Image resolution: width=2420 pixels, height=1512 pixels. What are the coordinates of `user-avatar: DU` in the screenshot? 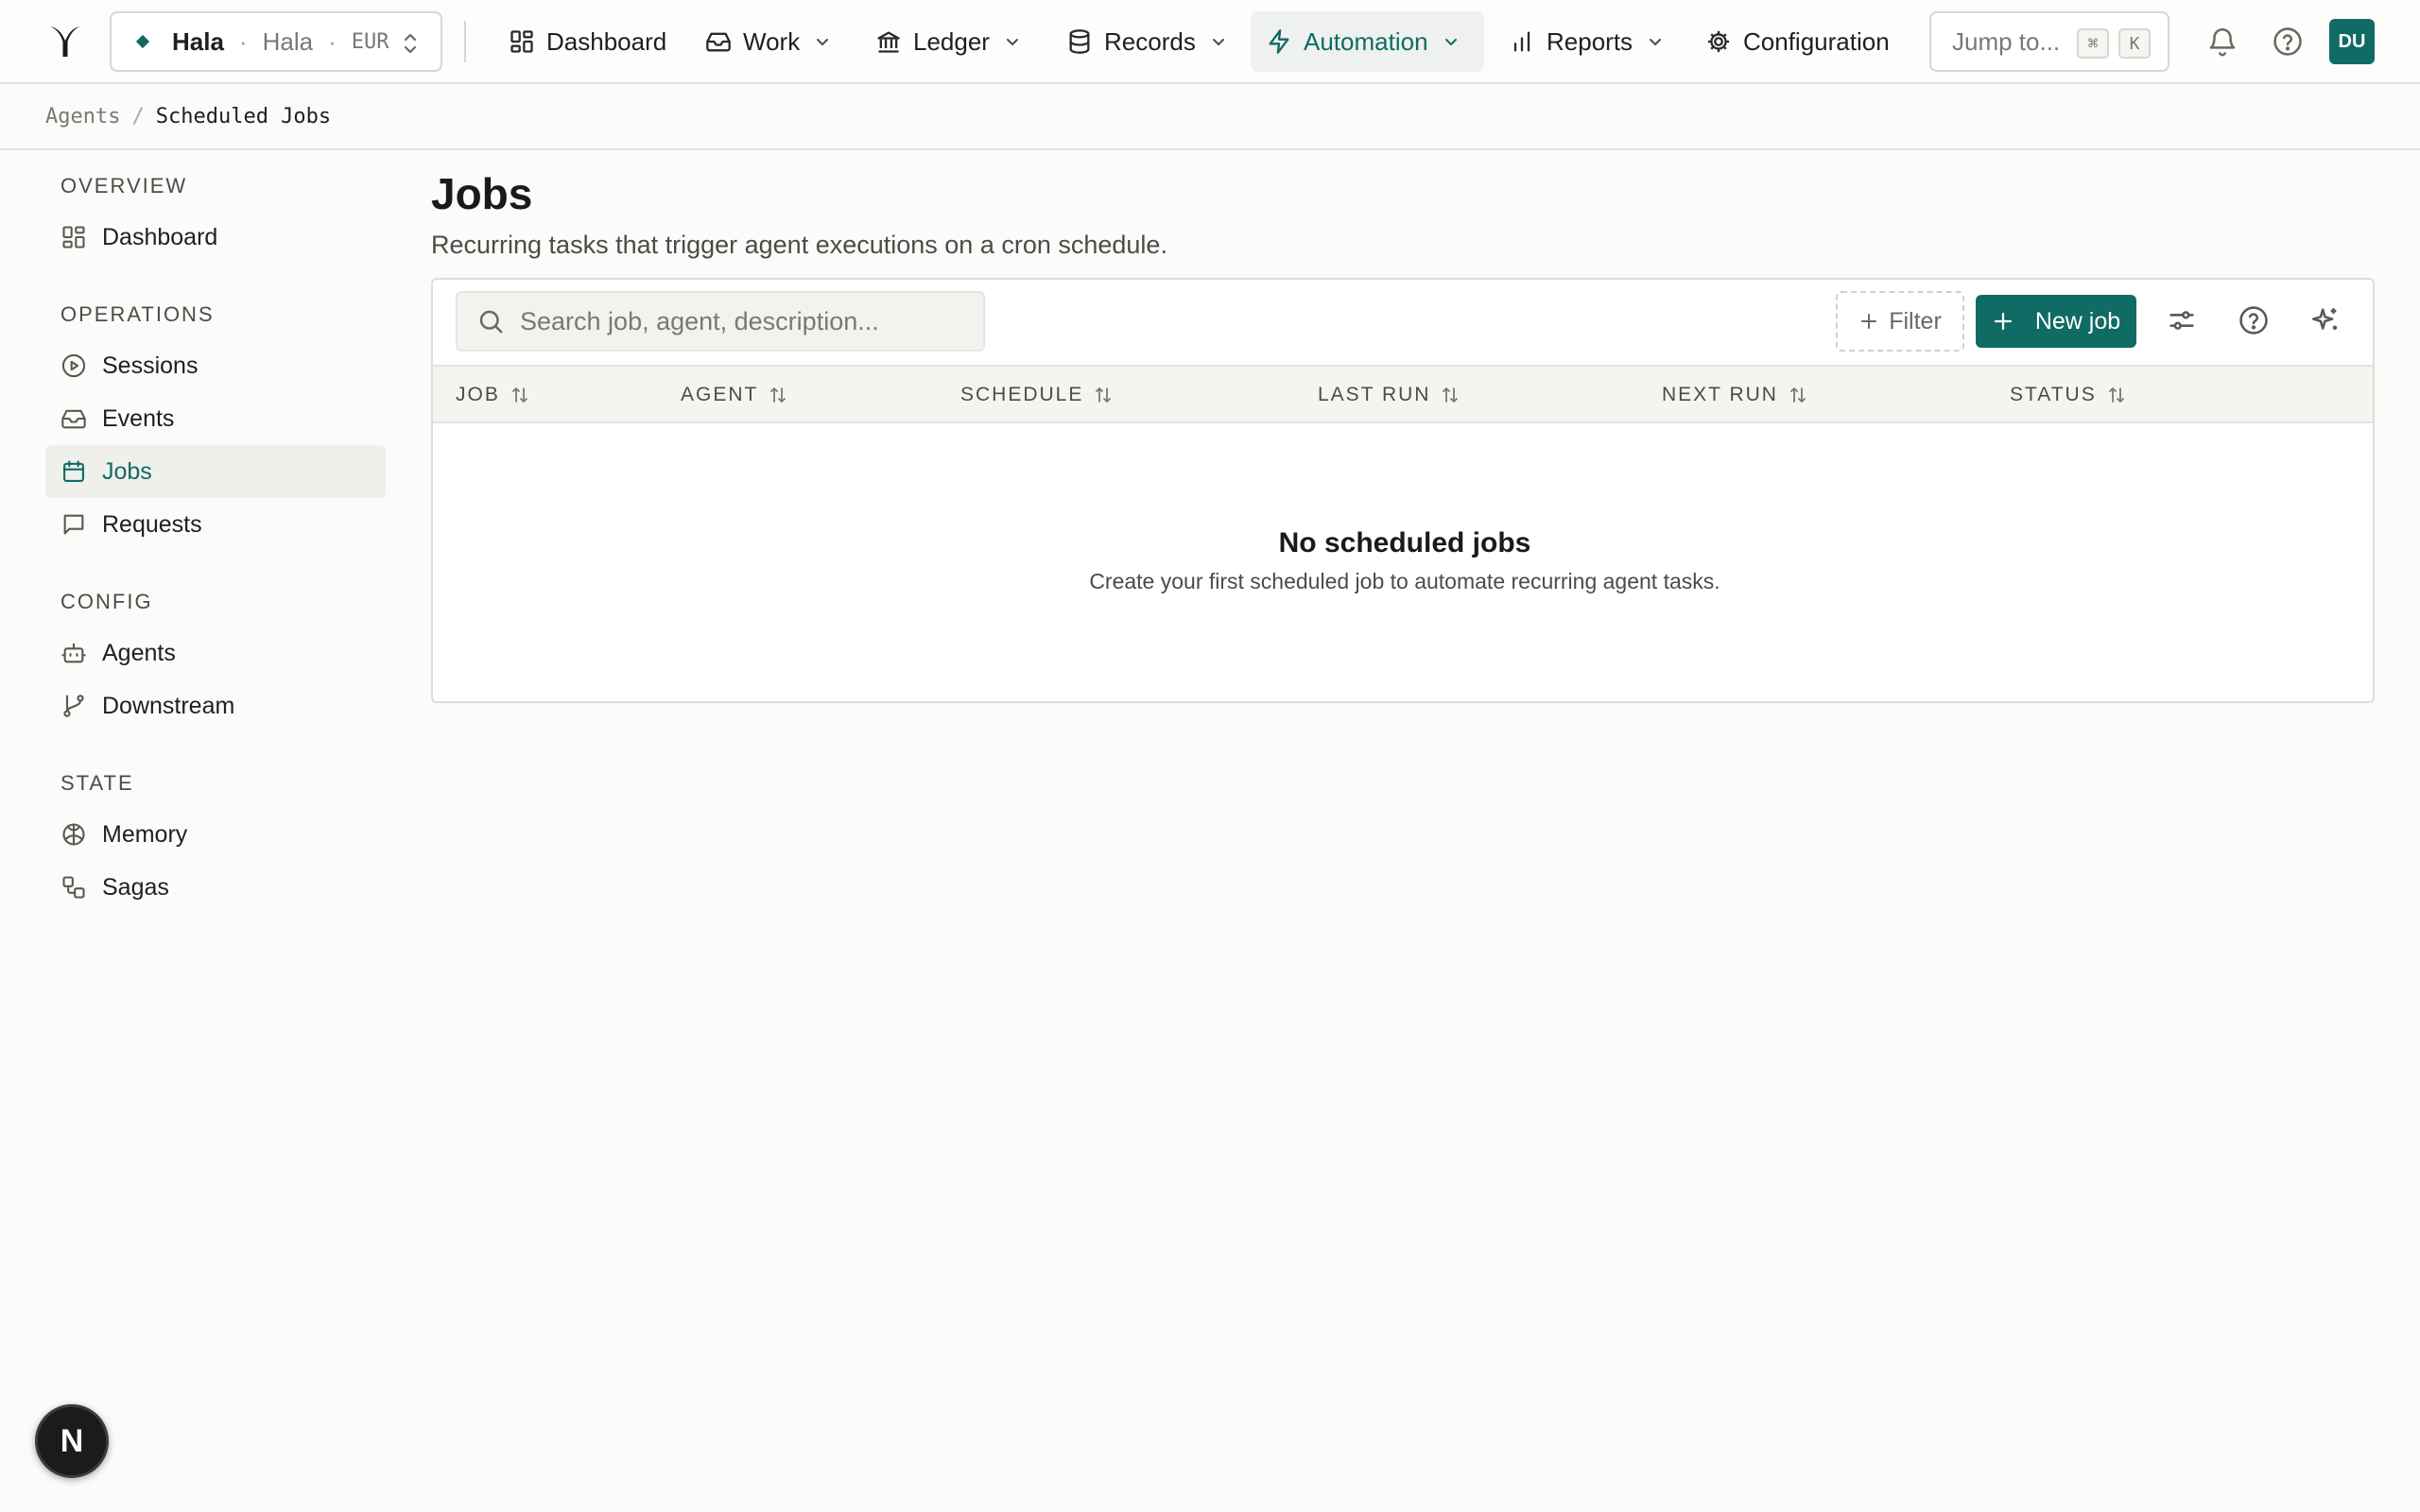 It's located at (2352, 41).